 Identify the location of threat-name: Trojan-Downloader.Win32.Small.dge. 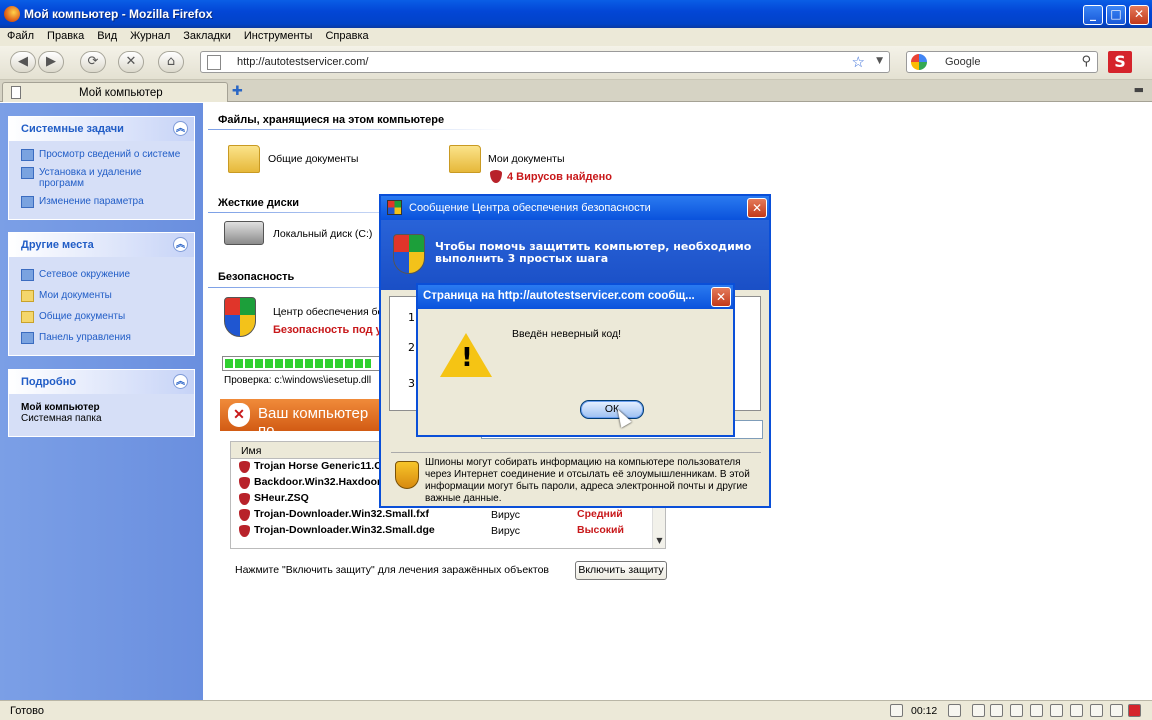
(344, 530).